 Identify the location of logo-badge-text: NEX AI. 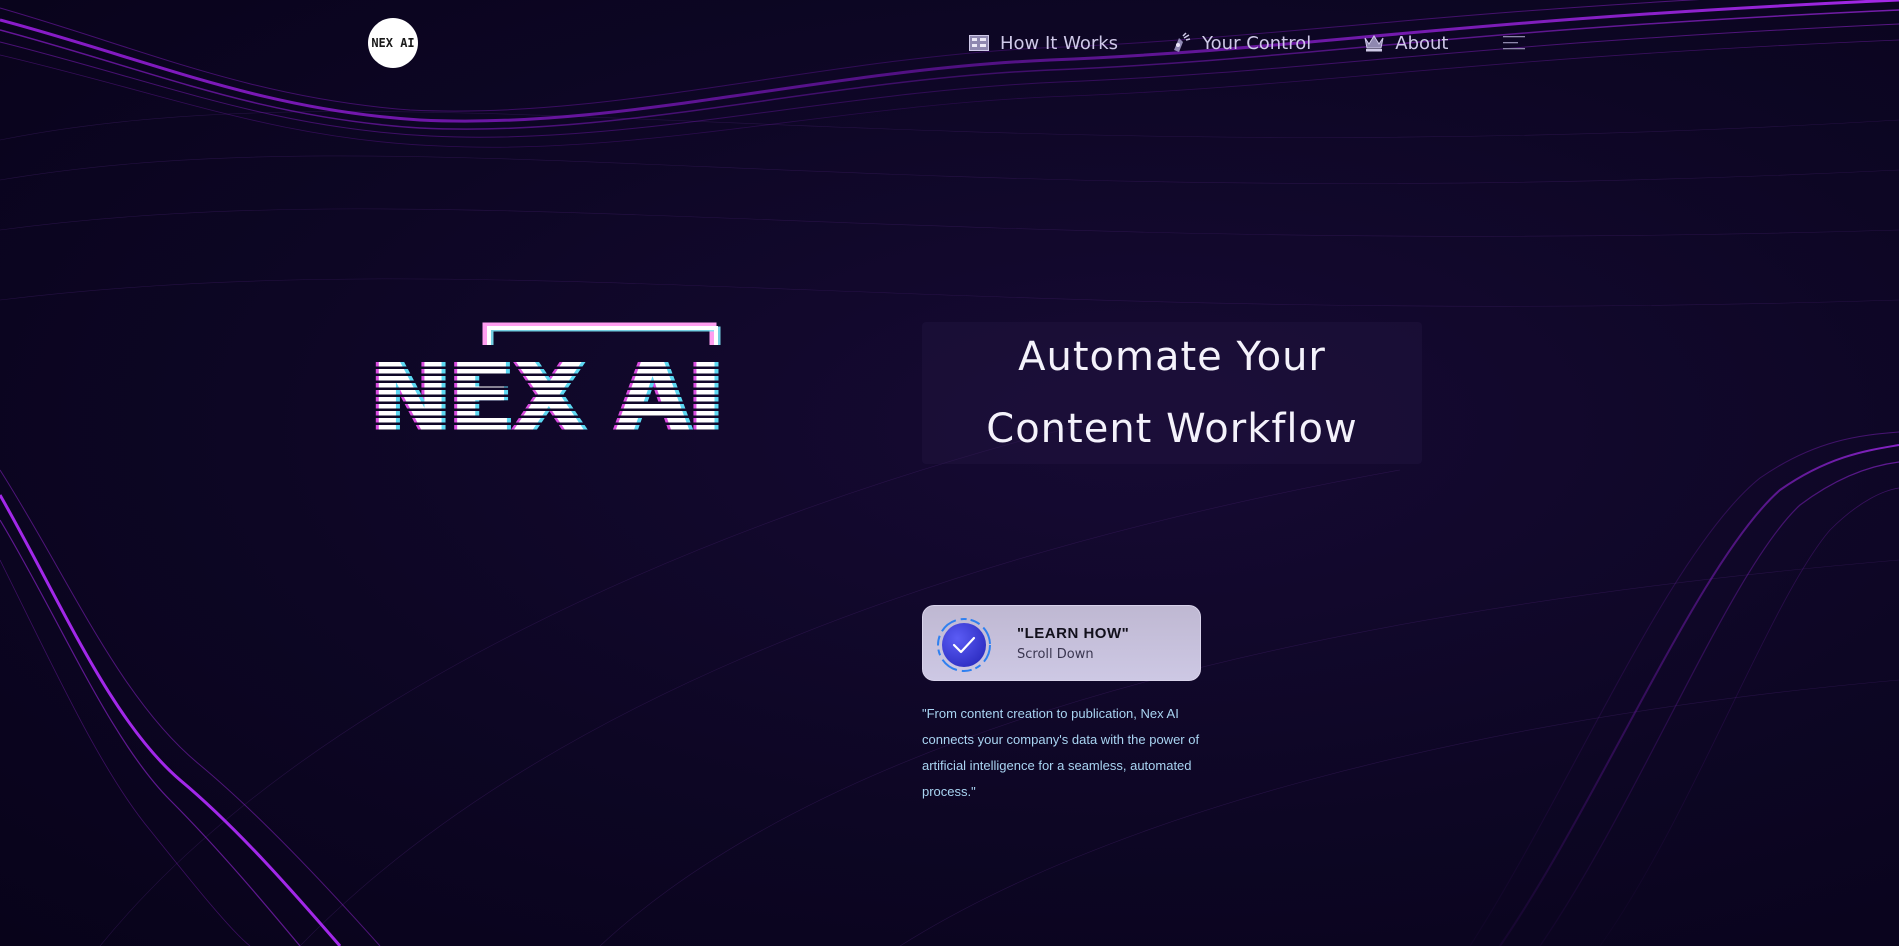
(393, 43).